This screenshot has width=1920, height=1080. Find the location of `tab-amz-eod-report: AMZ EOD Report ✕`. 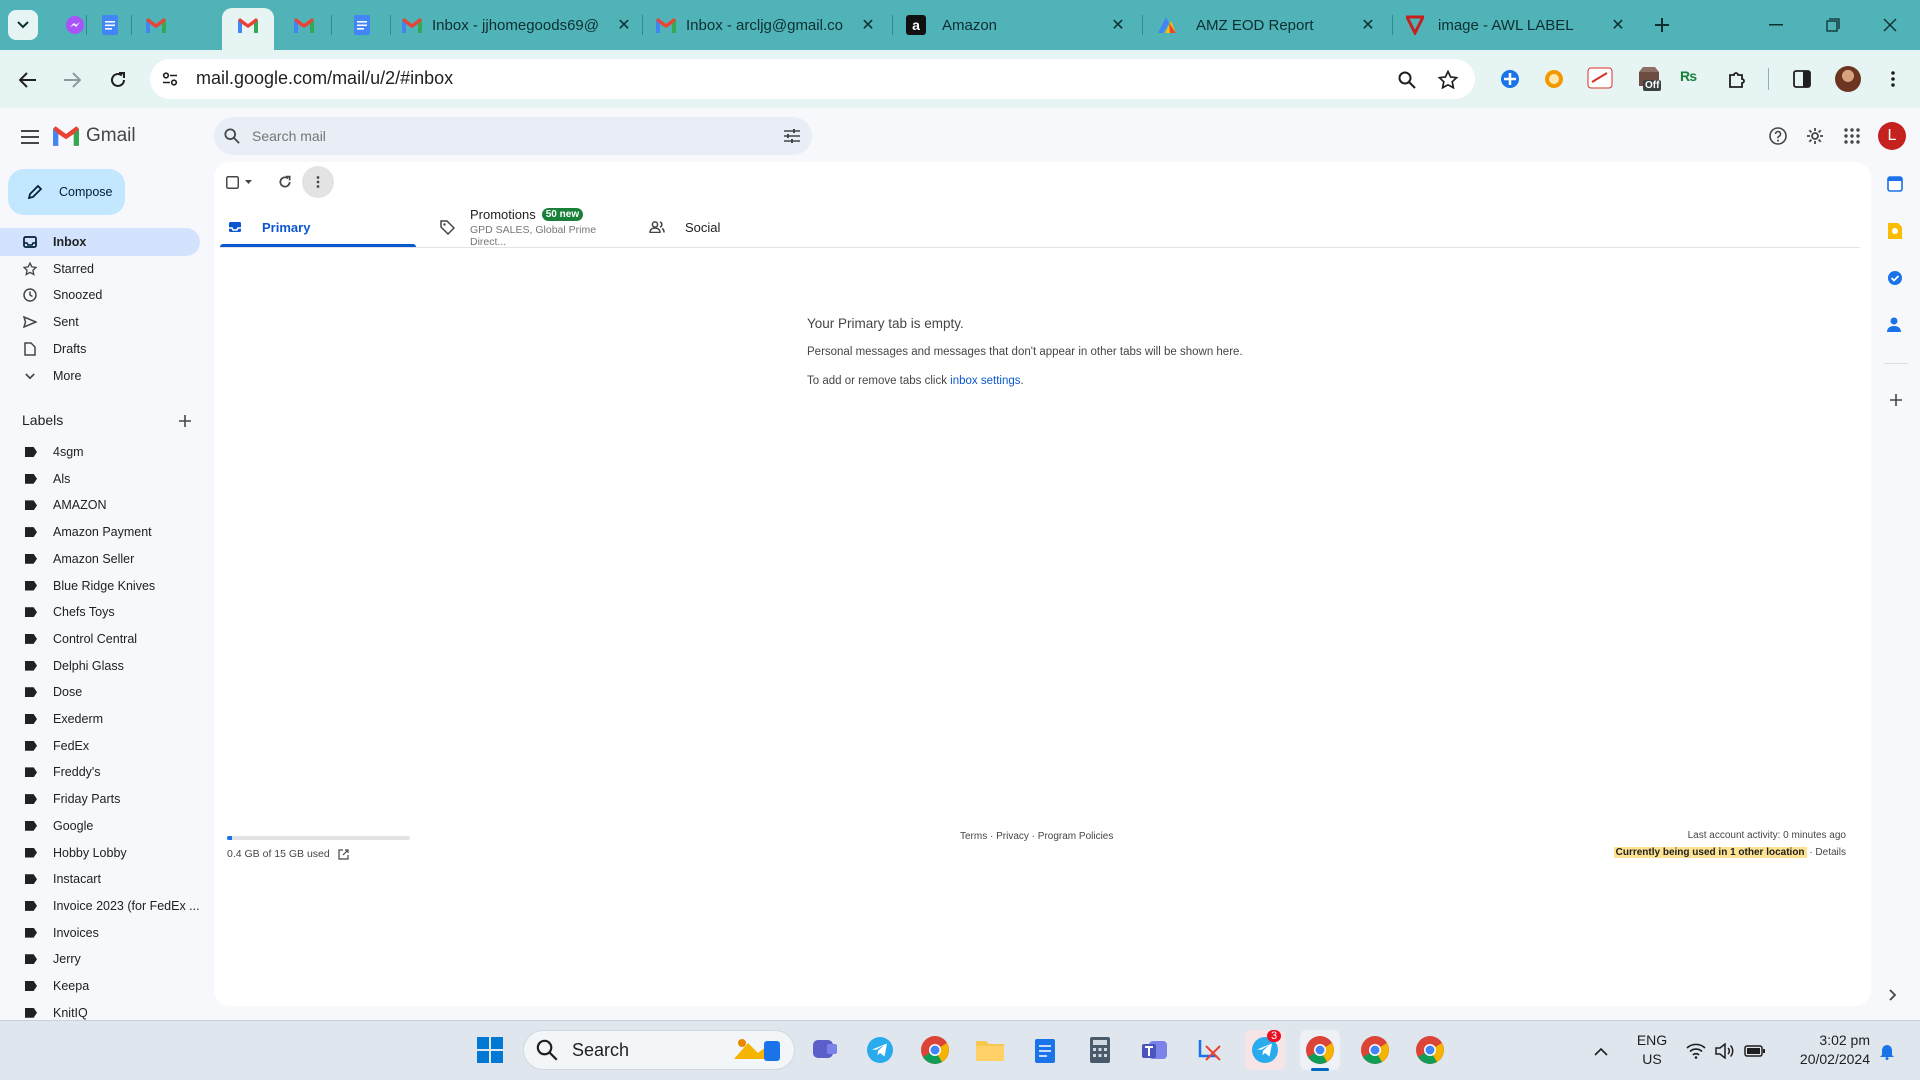

tab-amz-eod-report: AMZ EOD Report ✕ is located at coordinates (1267, 25).